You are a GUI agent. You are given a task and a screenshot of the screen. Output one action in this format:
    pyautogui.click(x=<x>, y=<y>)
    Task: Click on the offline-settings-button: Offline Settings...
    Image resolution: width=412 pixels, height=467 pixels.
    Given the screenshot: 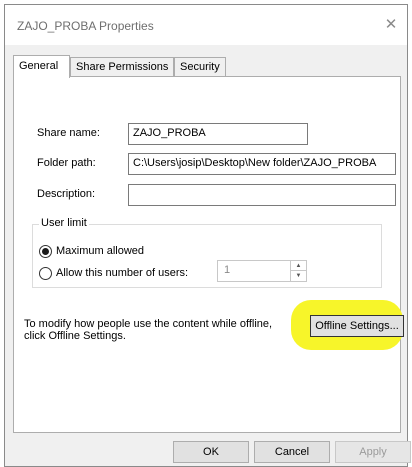 What is the action you would take?
    pyautogui.click(x=357, y=326)
    